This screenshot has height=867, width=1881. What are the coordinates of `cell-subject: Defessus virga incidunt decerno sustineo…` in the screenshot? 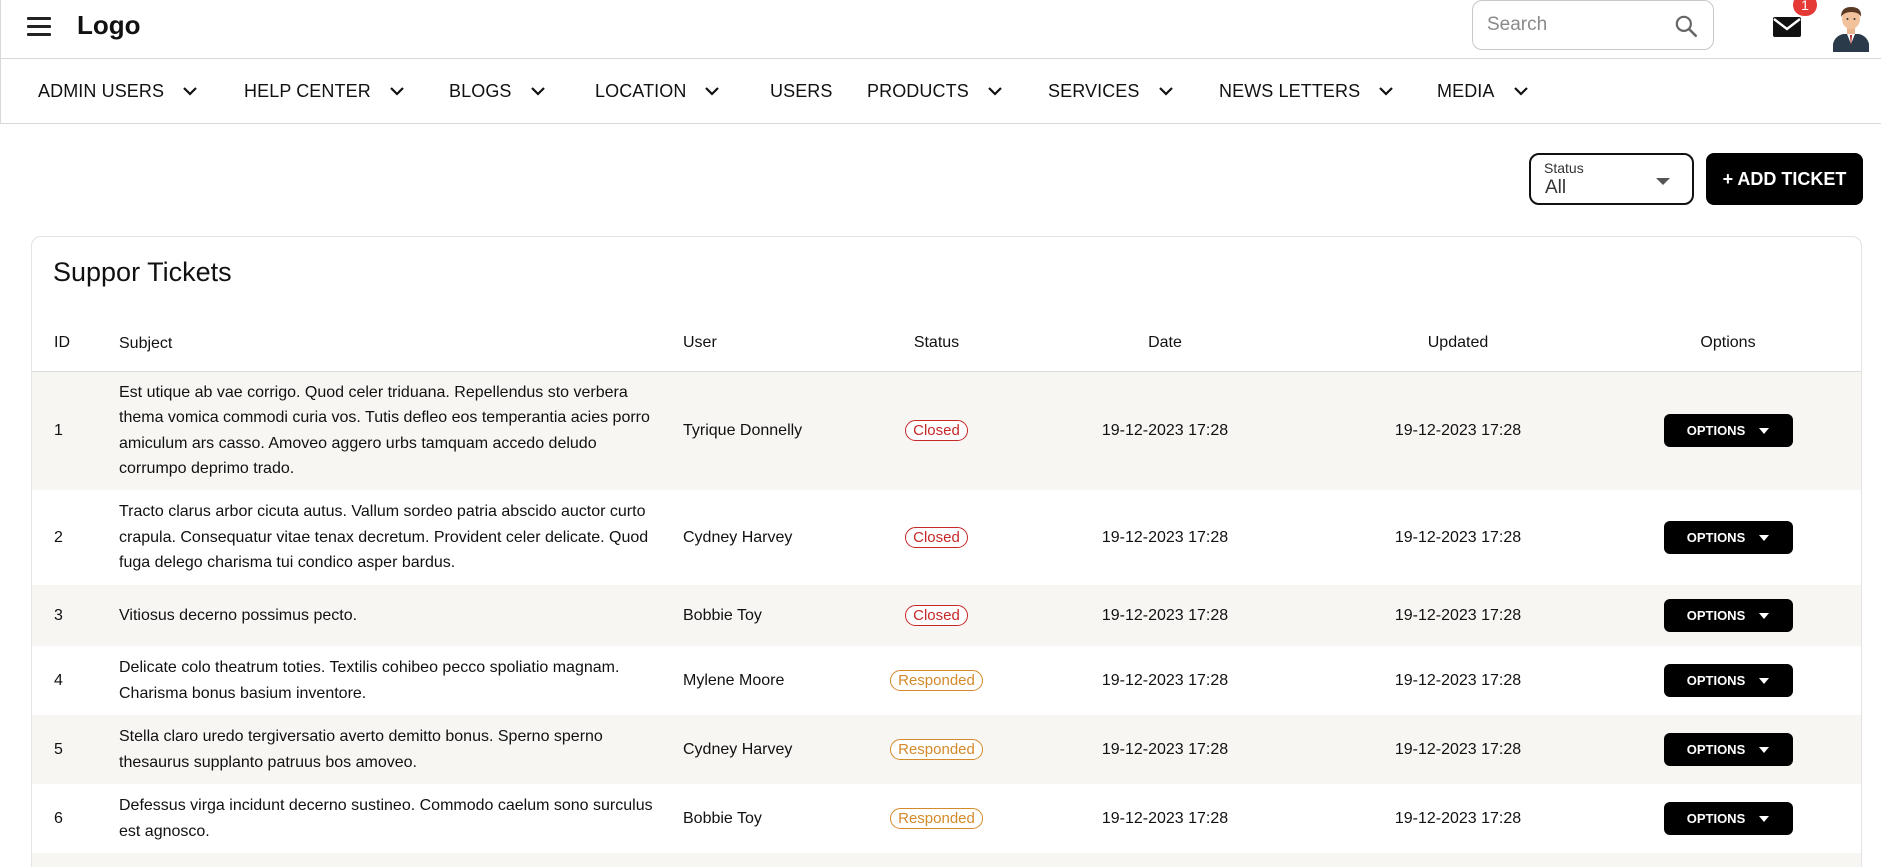 It's located at (401, 818).